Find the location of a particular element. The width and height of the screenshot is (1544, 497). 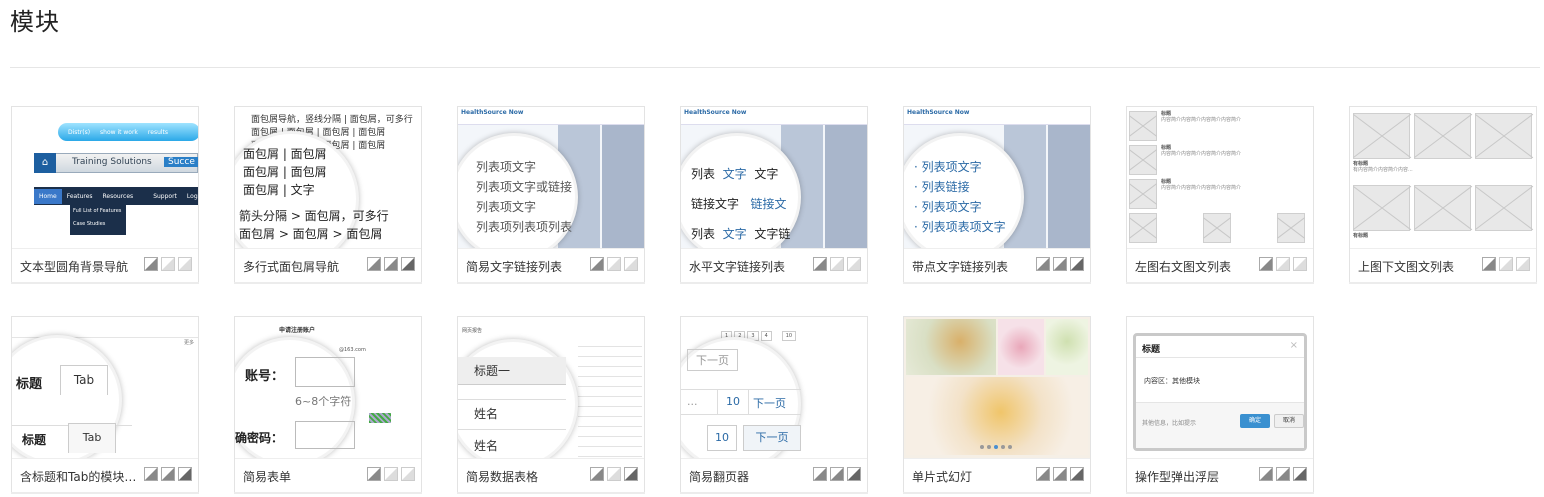

module-card: 单片式幻灯 is located at coordinates (997, 404).